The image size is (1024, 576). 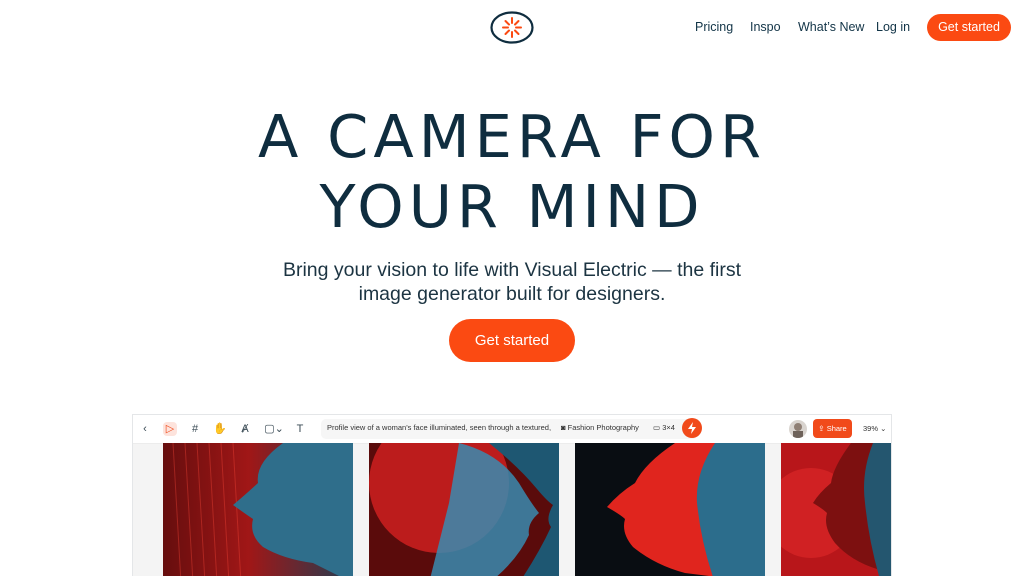 I want to click on aspect-ratio-selector: ▭ 3×4, so click(x=664, y=427).